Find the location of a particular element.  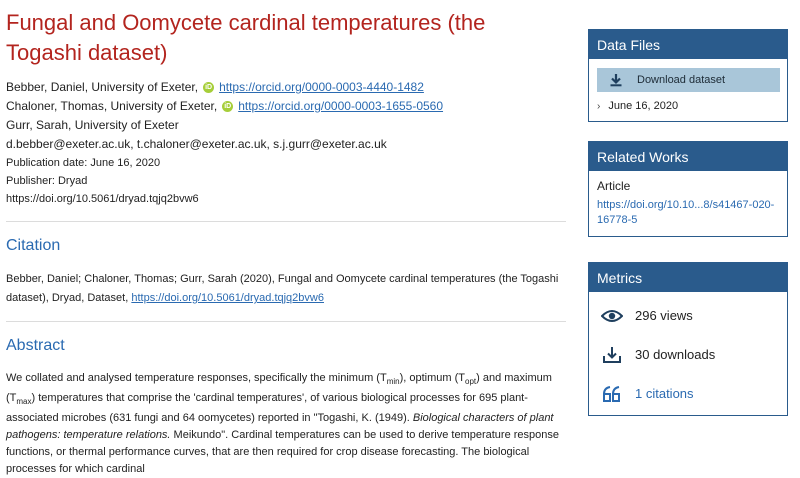

download-icon is located at coordinates (616, 80).